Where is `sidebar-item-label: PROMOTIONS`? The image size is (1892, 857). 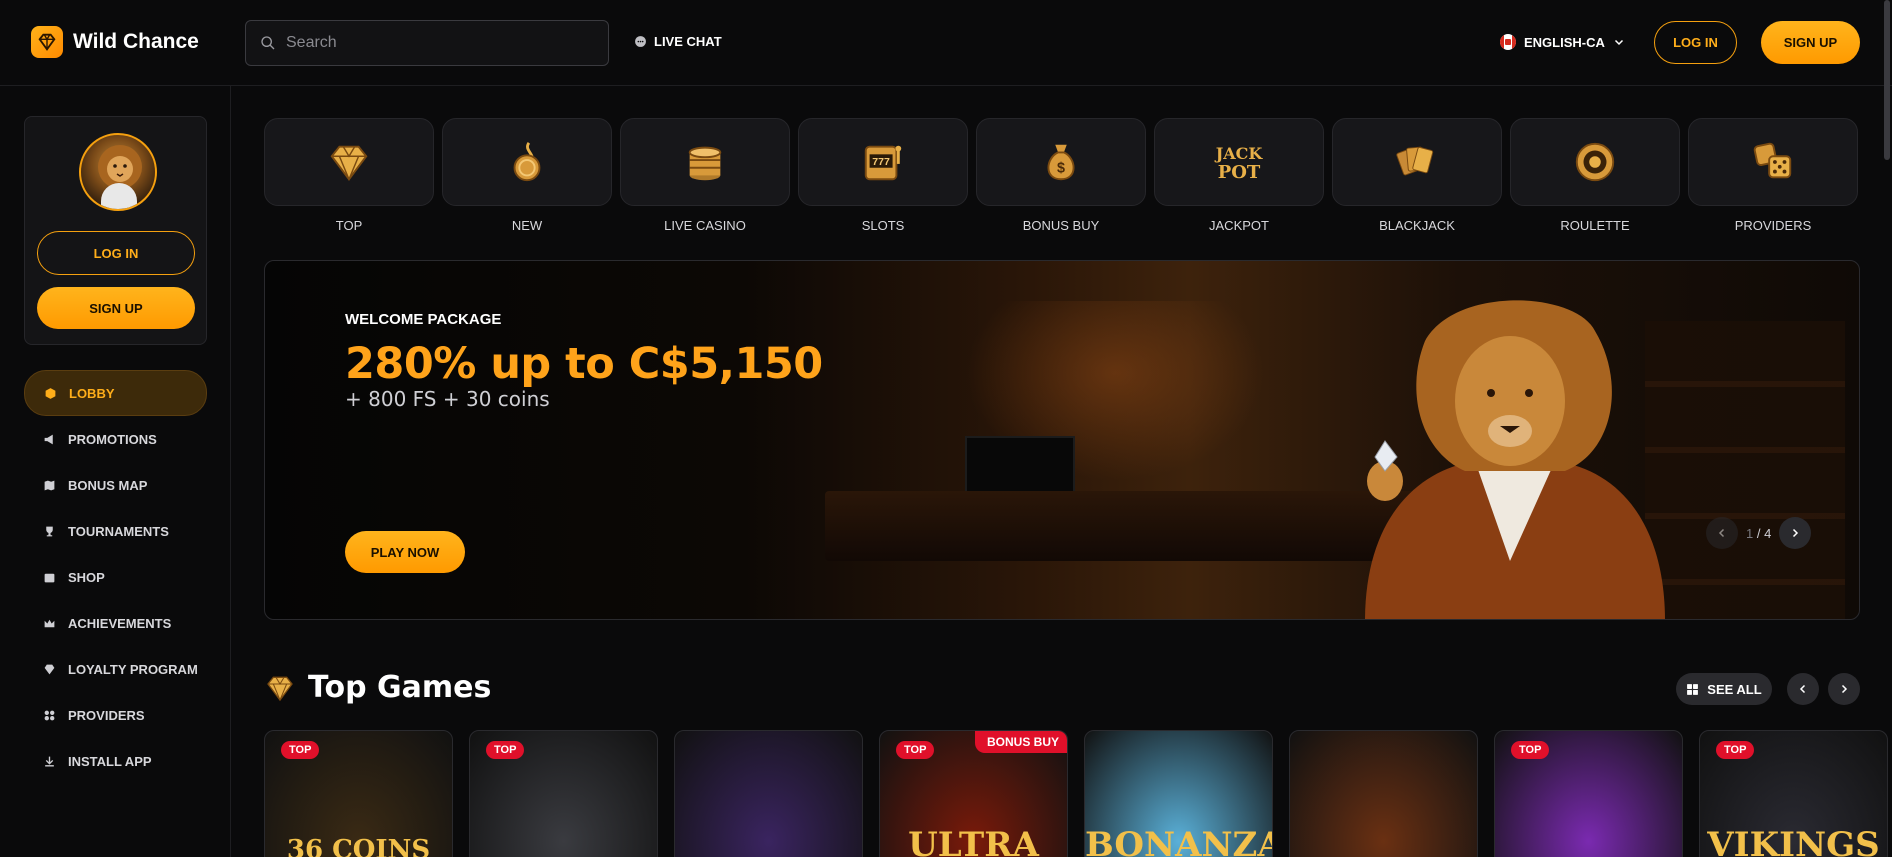
sidebar-item-label: PROMOTIONS is located at coordinates (112, 439).